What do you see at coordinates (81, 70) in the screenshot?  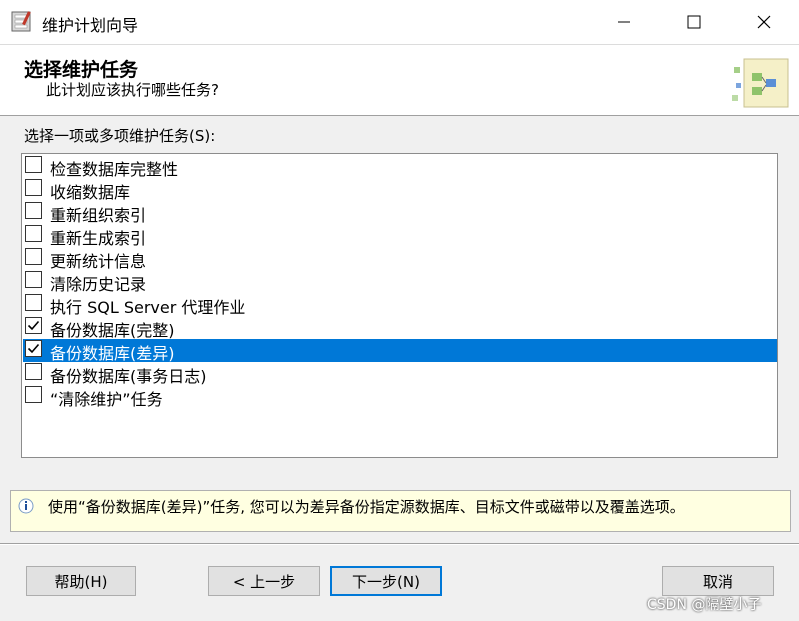 I see `page-title: 选择维护任务` at bounding box center [81, 70].